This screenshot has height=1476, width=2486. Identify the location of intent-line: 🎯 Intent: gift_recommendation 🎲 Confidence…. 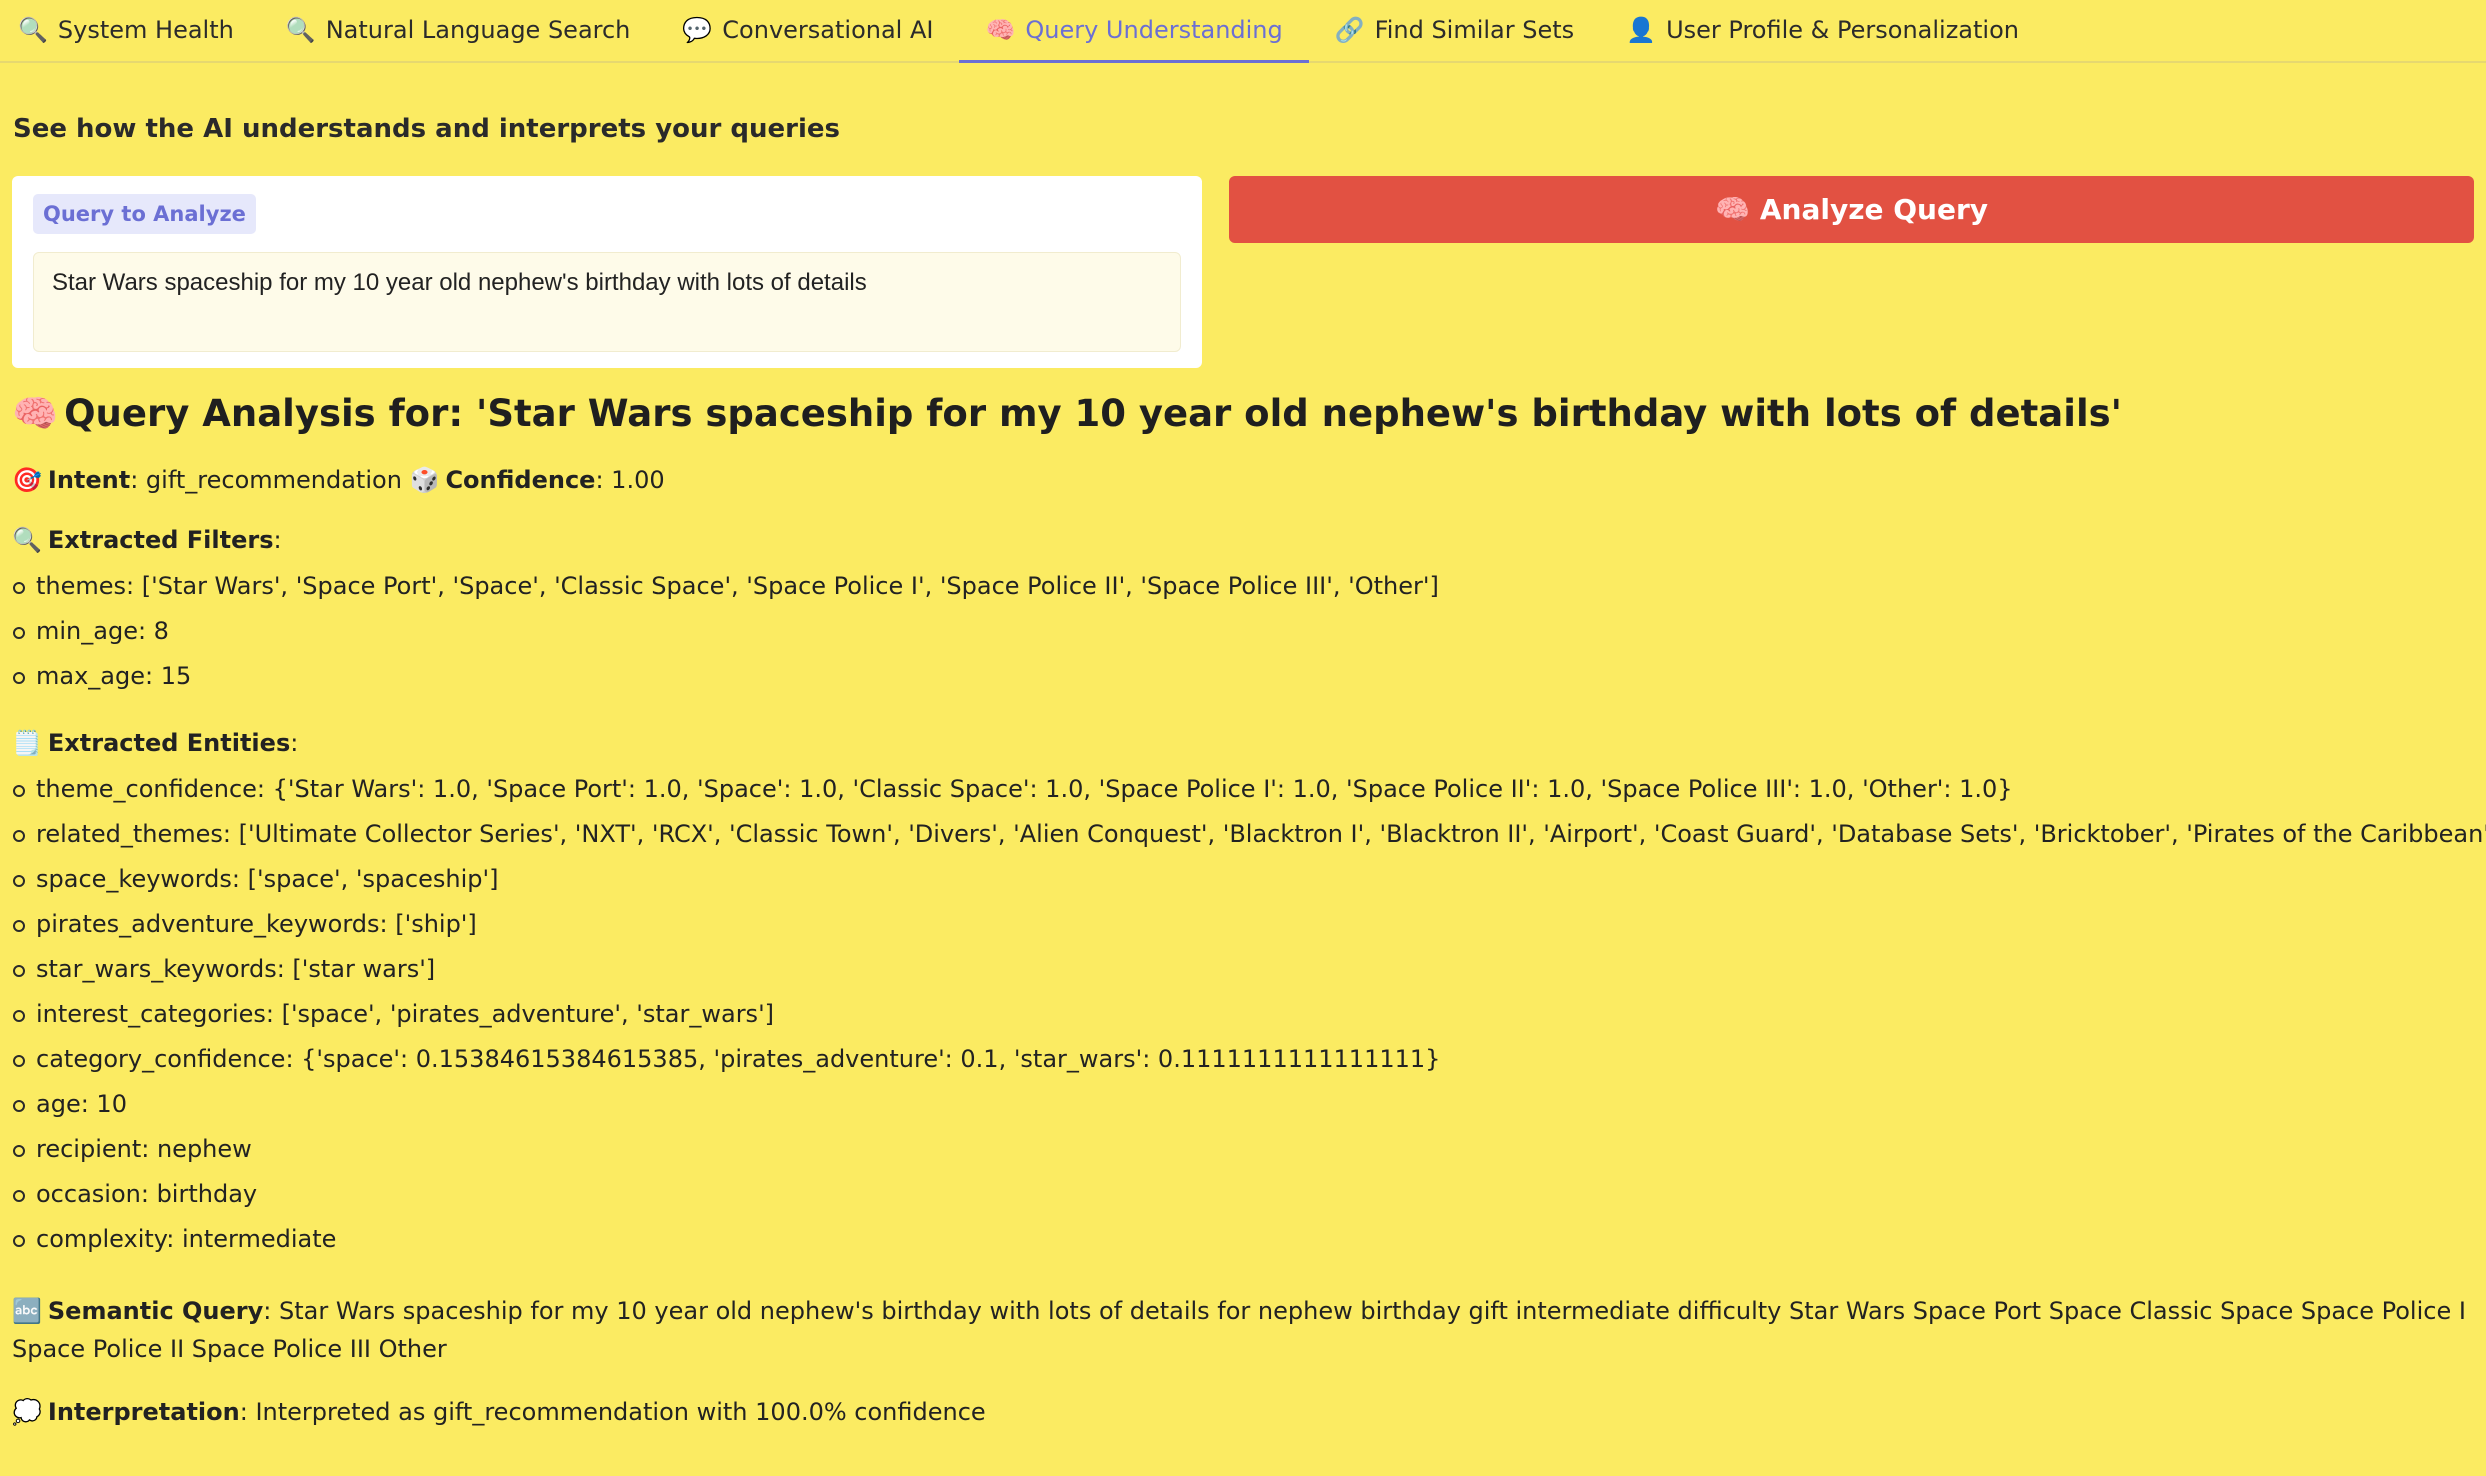
(1243, 480).